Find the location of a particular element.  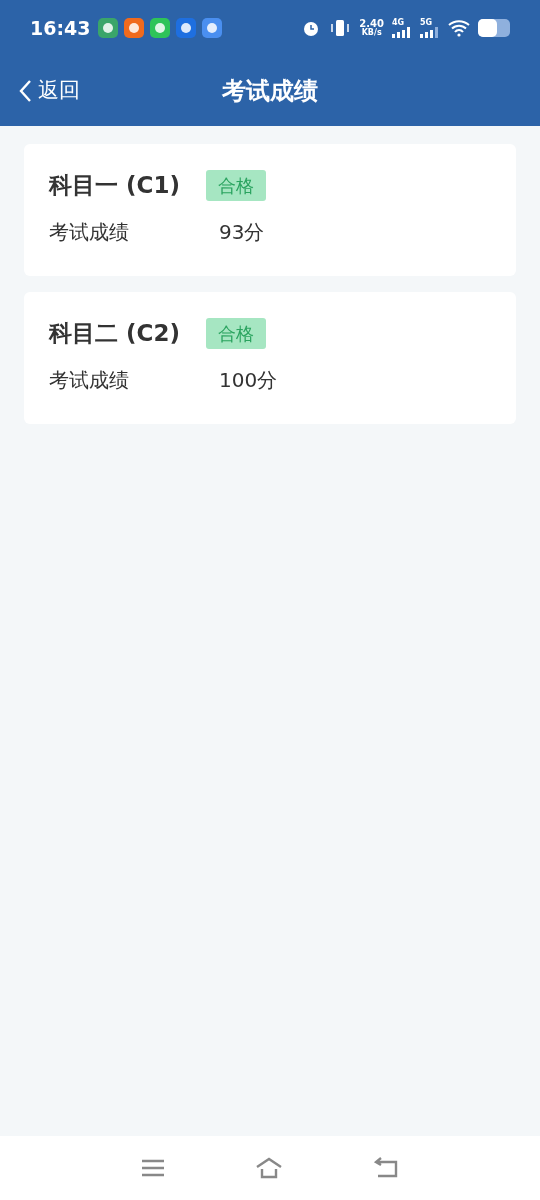

status-time: 16:43 is located at coordinates (60, 28).